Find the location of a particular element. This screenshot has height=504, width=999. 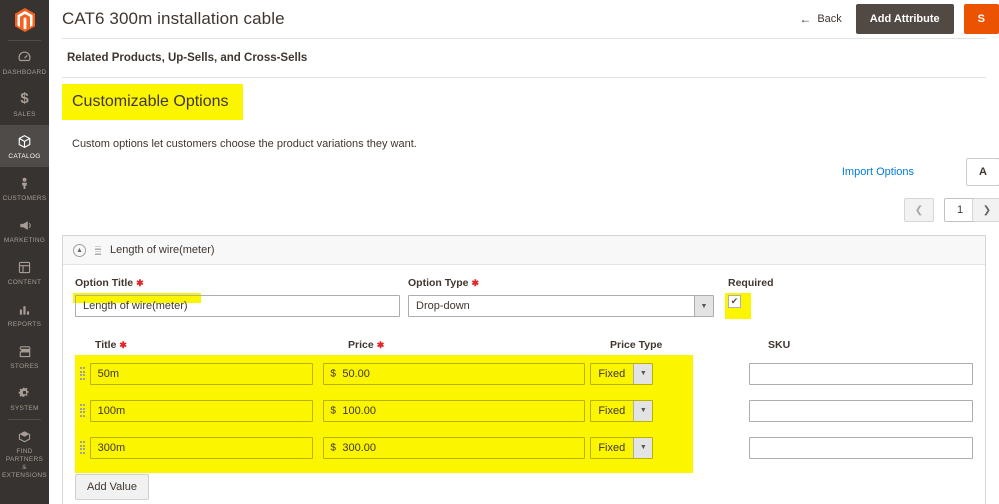

option-fields-row: Option Title✱ Option Type✱ Drop-down ▼ is located at coordinates (524, 300).